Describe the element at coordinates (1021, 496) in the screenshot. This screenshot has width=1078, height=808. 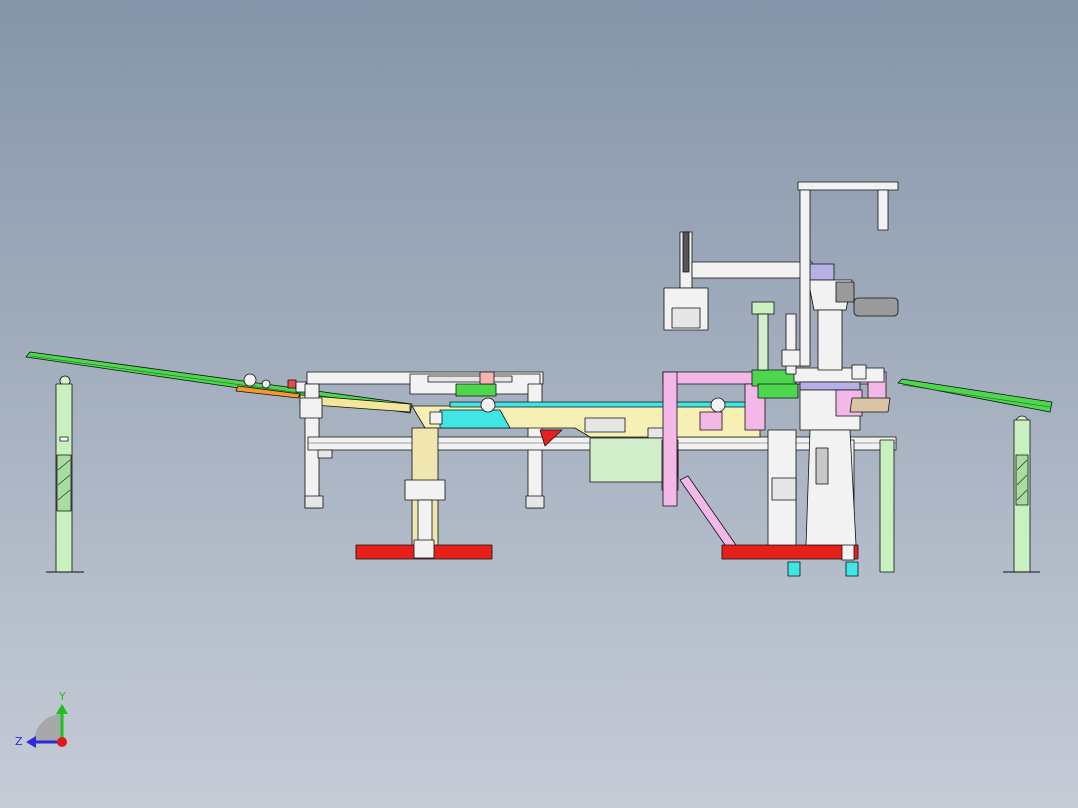
I see `right-conveyor-support` at that location.